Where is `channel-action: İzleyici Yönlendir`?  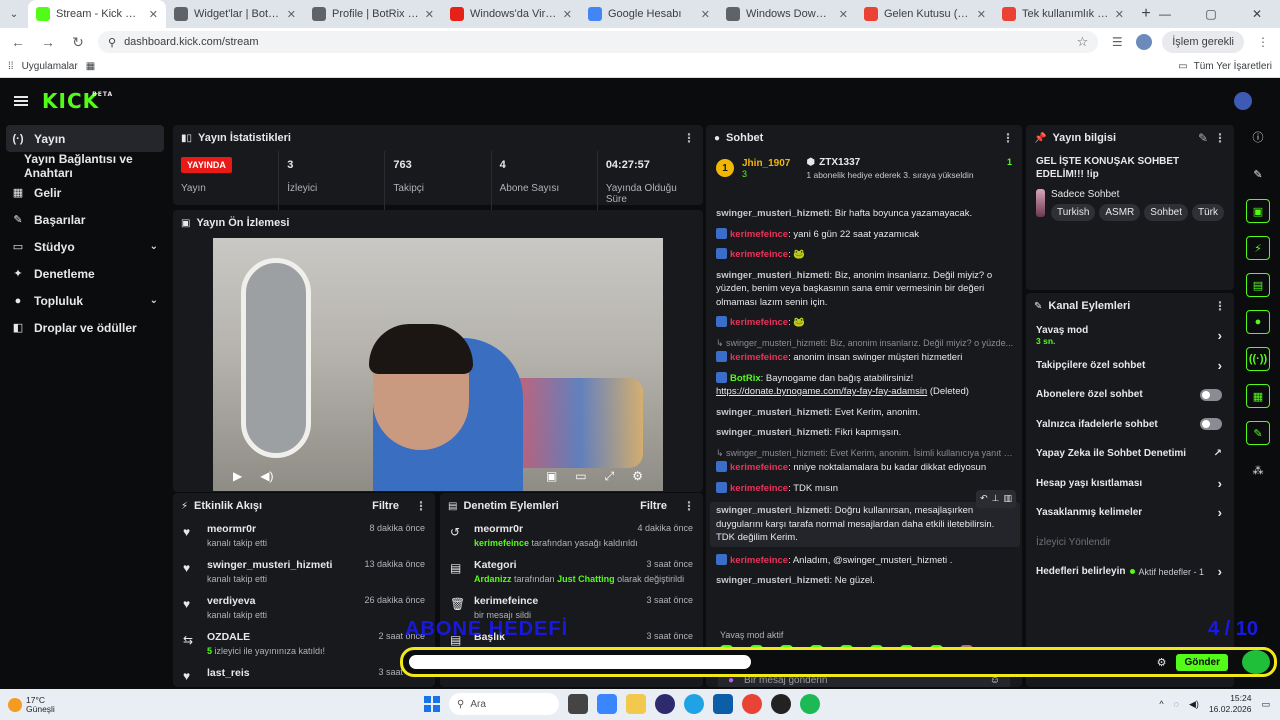
channel-action: İzleyici Yönlendir is located at coordinates (1130, 543).